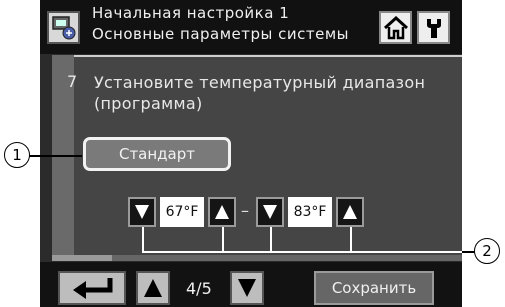  I want to click on callout-marker-1: 1, so click(17, 155).